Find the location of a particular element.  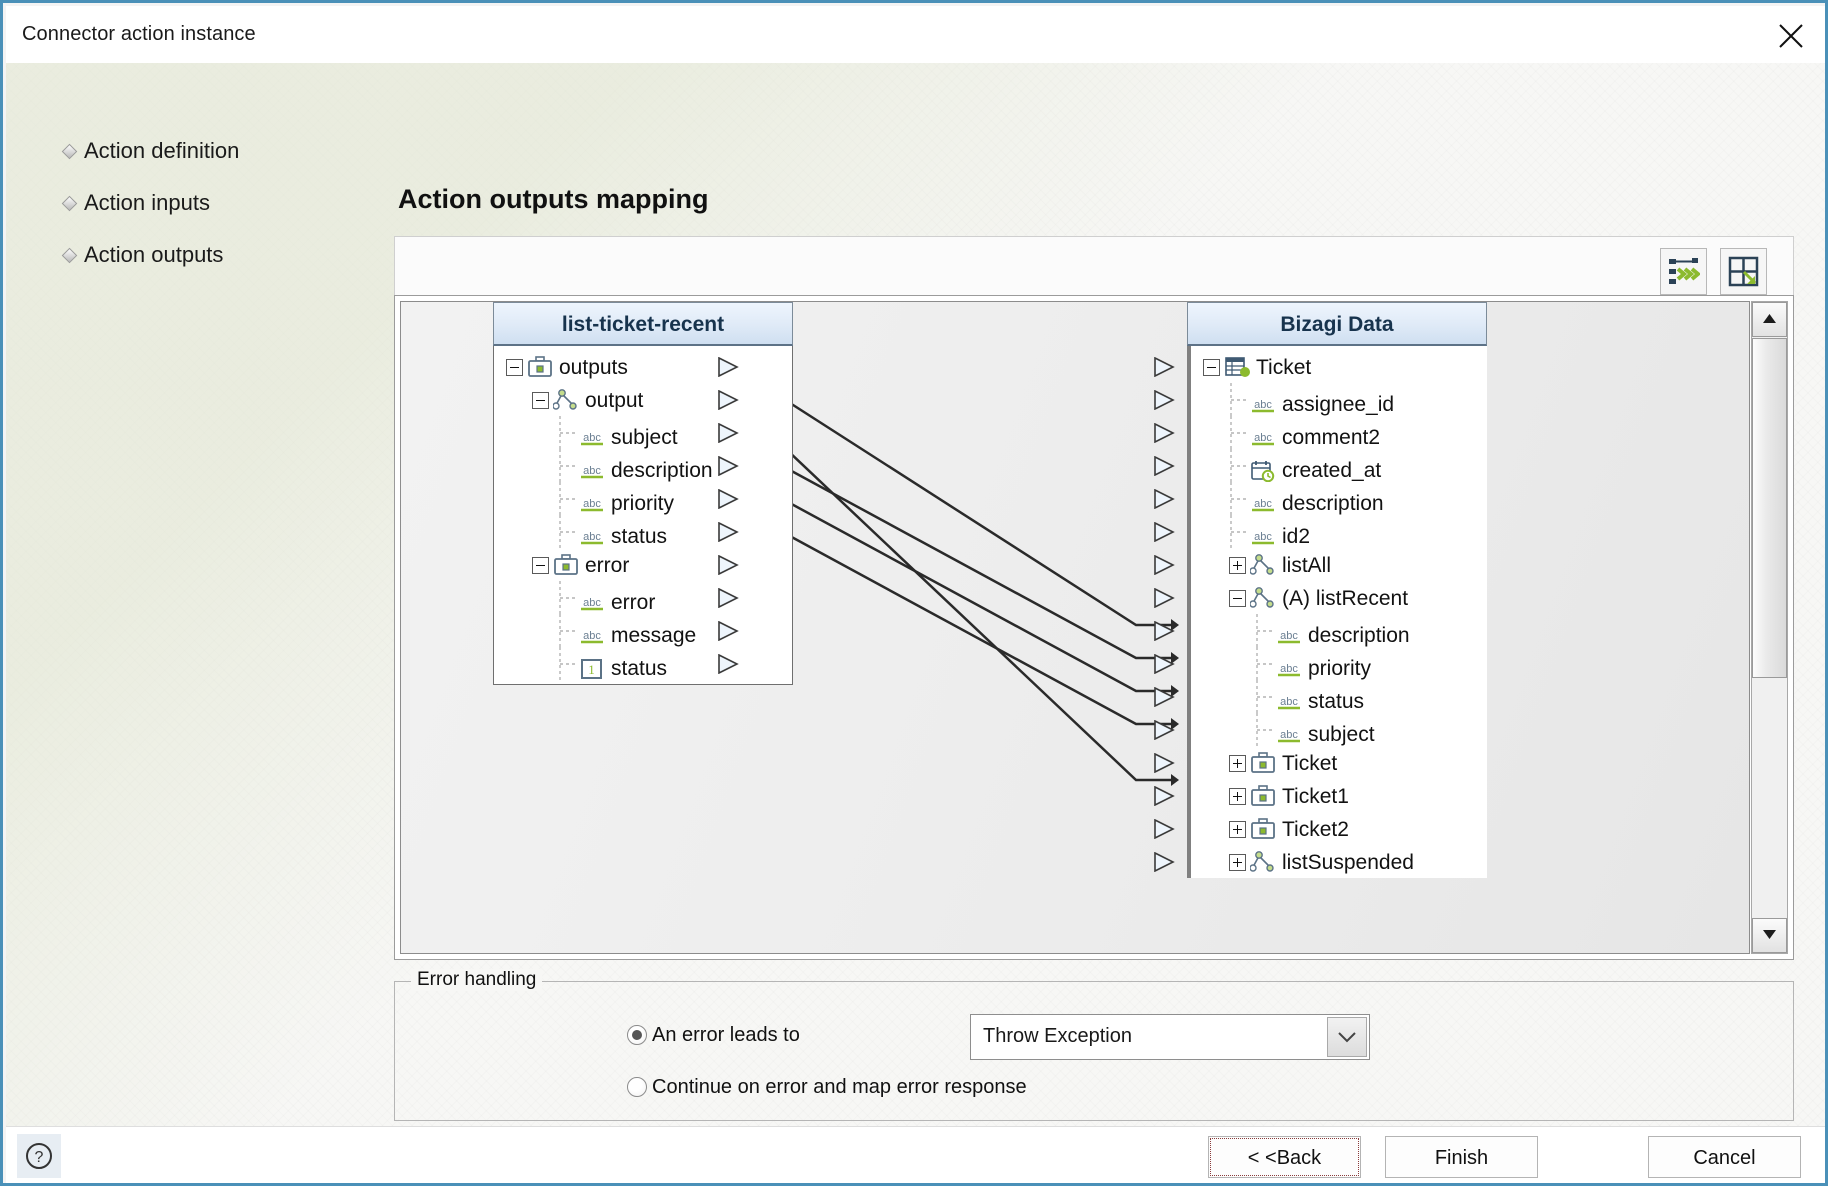

step-action-outputs: Action outputs is located at coordinates (186, 255).